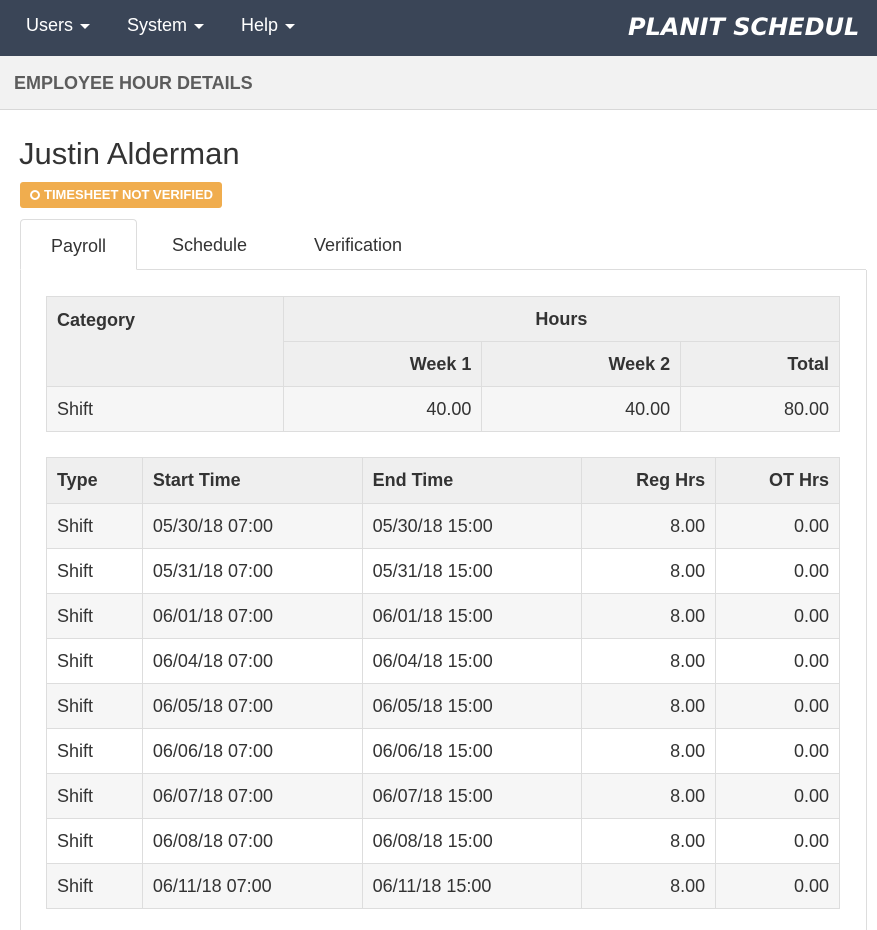 The width and height of the screenshot is (877, 930). I want to click on shift-start-cell: 06/06/18 07:00, so click(252, 751).